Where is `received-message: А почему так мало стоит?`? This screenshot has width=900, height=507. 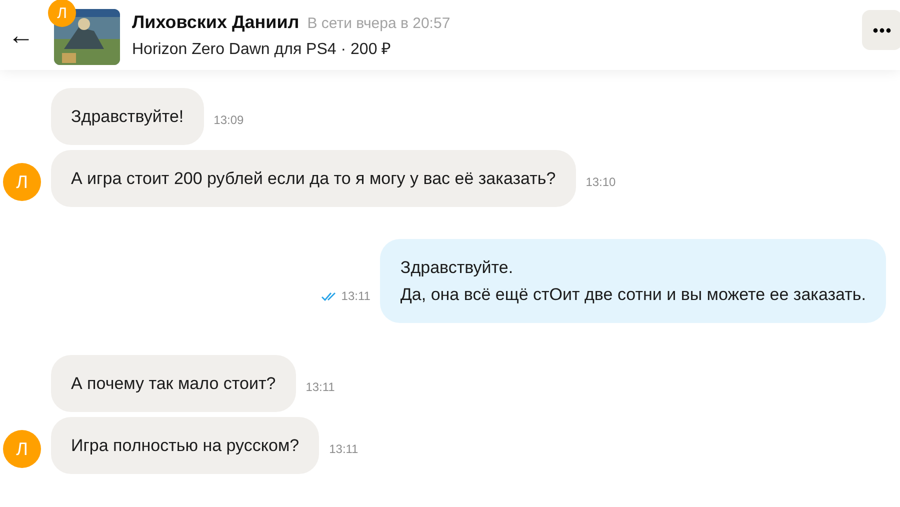
received-message: А почему так мало стоит? is located at coordinates (173, 383).